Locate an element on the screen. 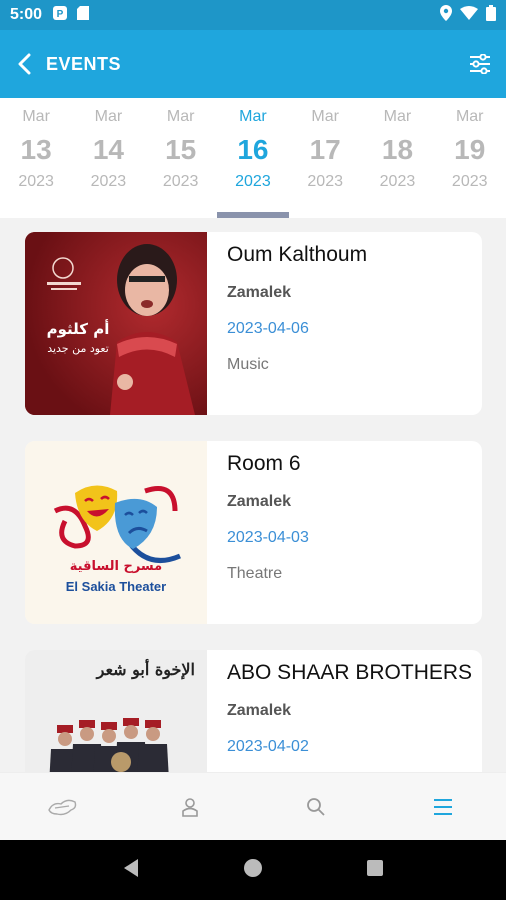 The height and width of the screenshot is (900, 506). event-date: 2023-04-06 is located at coordinates (268, 328).